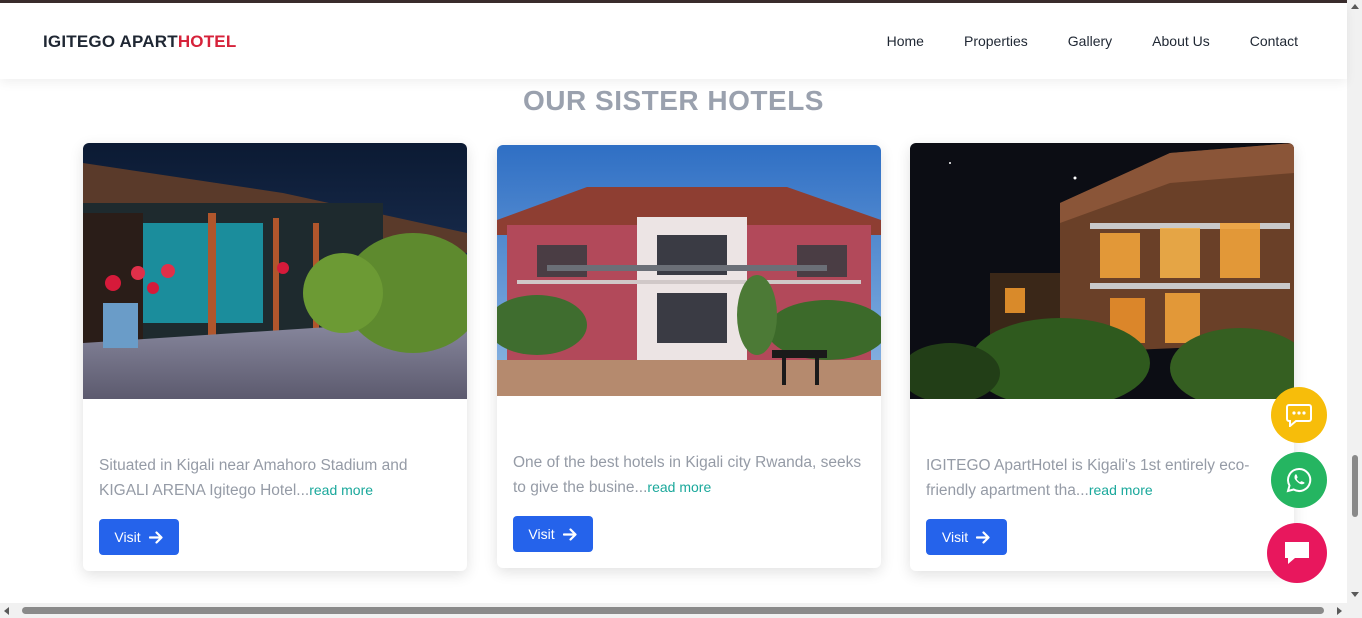 The height and width of the screenshot is (618, 1362). Describe the element at coordinates (207, 41) in the screenshot. I see `brand-name-accent: HOTEL` at that location.